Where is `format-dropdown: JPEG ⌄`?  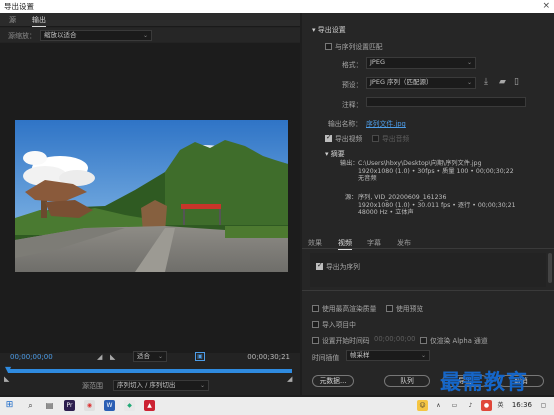
format-dropdown: JPEG ⌄ is located at coordinates (421, 63).